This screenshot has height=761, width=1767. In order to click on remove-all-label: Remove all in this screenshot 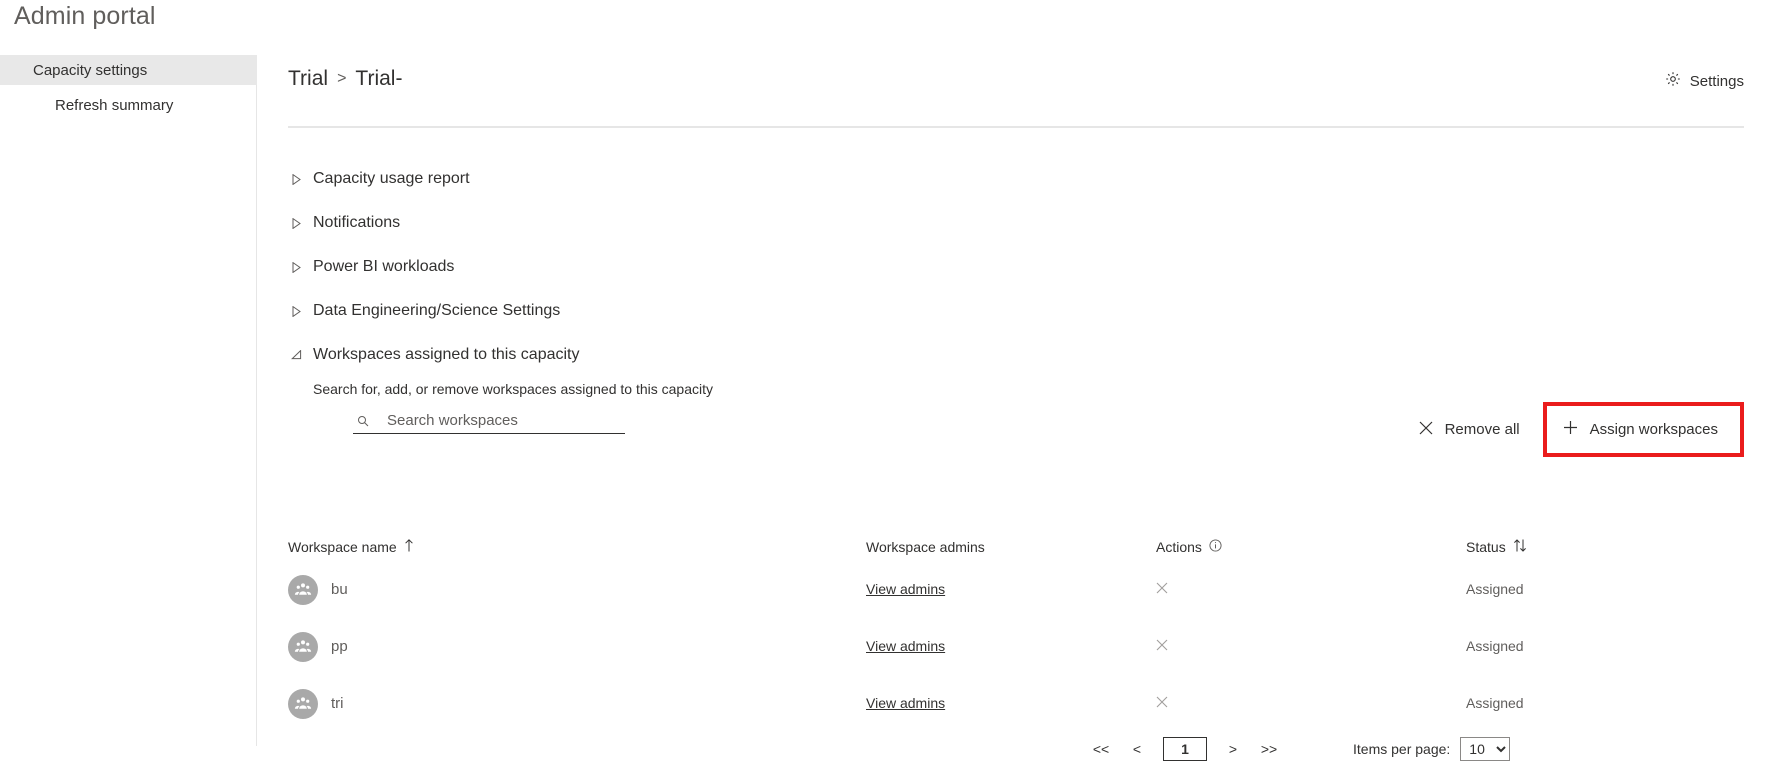, I will do `click(1482, 429)`.